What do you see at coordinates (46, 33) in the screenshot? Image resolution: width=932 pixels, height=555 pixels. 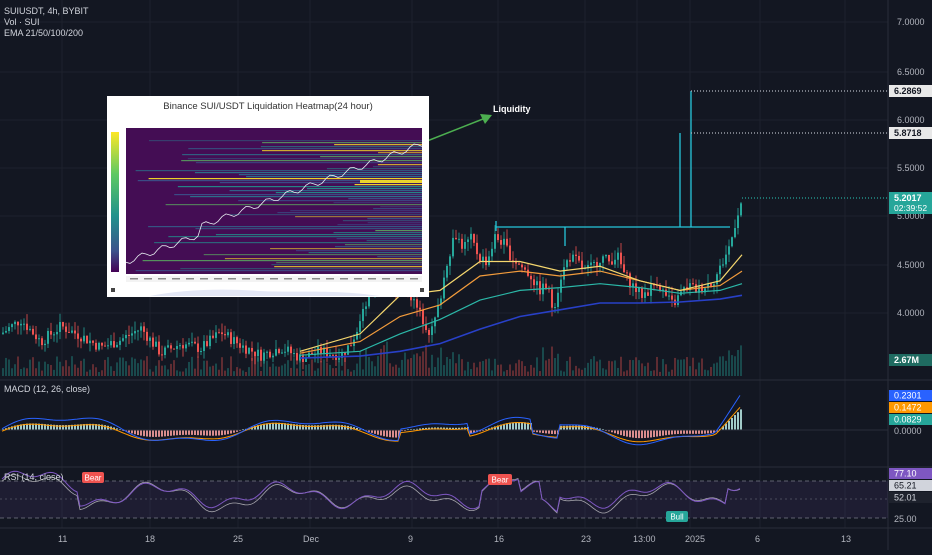 I see `ema-legend: EMA 21/50/100/200` at bounding box center [46, 33].